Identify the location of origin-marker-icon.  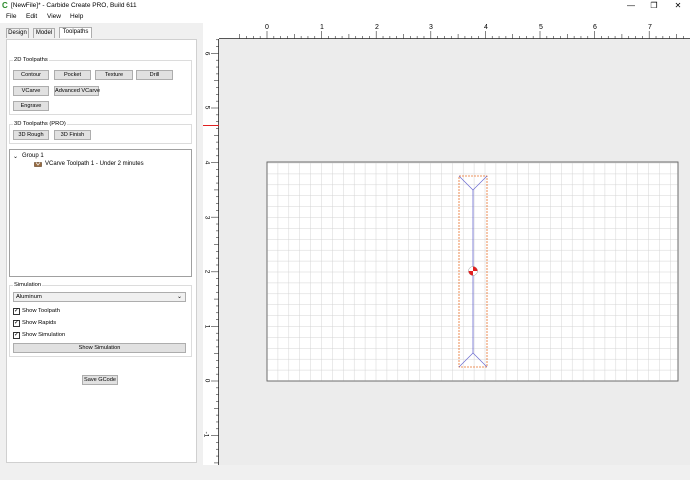
(473, 271).